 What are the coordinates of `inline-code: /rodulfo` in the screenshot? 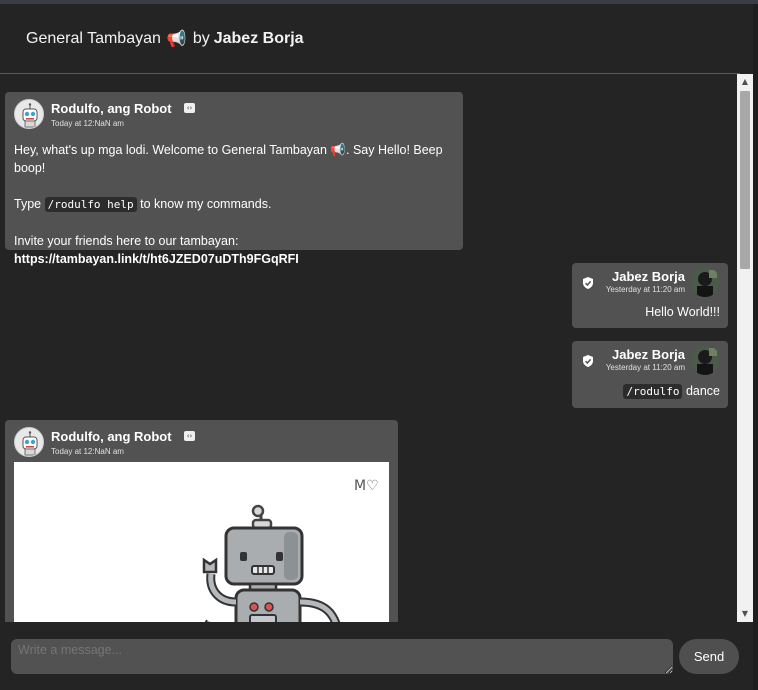 It's located at (653, 391).